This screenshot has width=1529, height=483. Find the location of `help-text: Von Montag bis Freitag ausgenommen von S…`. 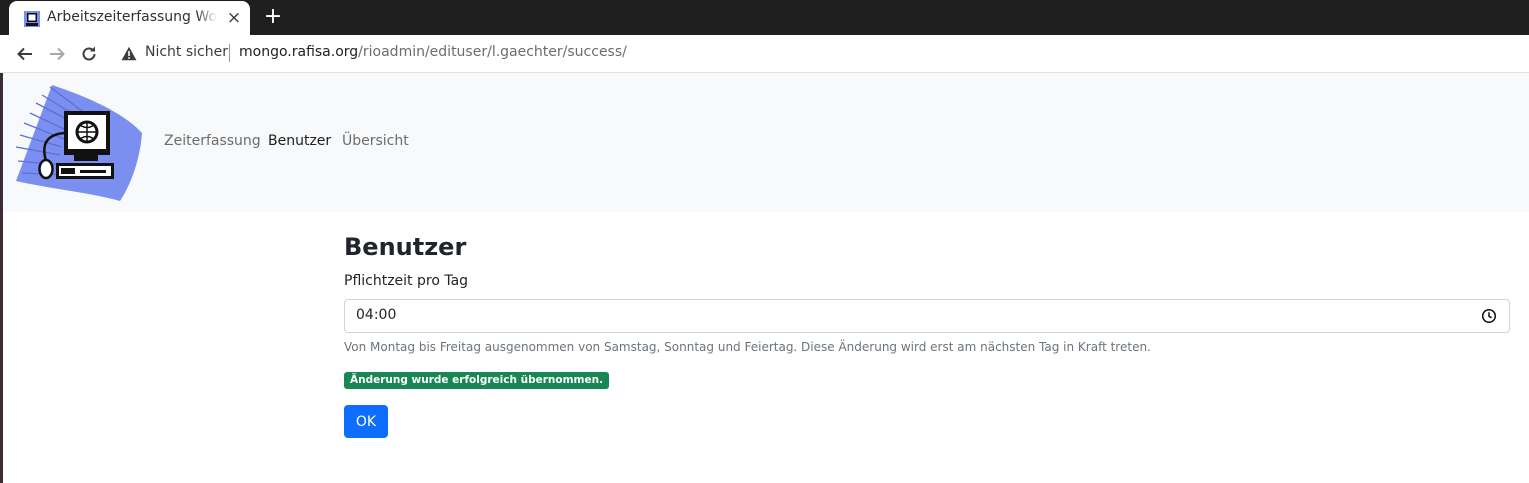

help-text: Von Montag bis Freitag ausgenommen von S… is located at coordinates (747, 347).